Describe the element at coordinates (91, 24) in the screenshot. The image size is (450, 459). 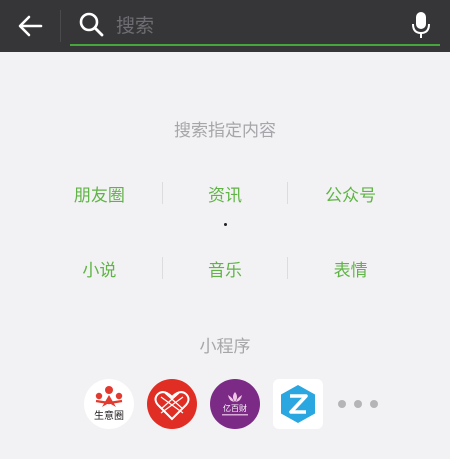
I see `search-icon` at that location.